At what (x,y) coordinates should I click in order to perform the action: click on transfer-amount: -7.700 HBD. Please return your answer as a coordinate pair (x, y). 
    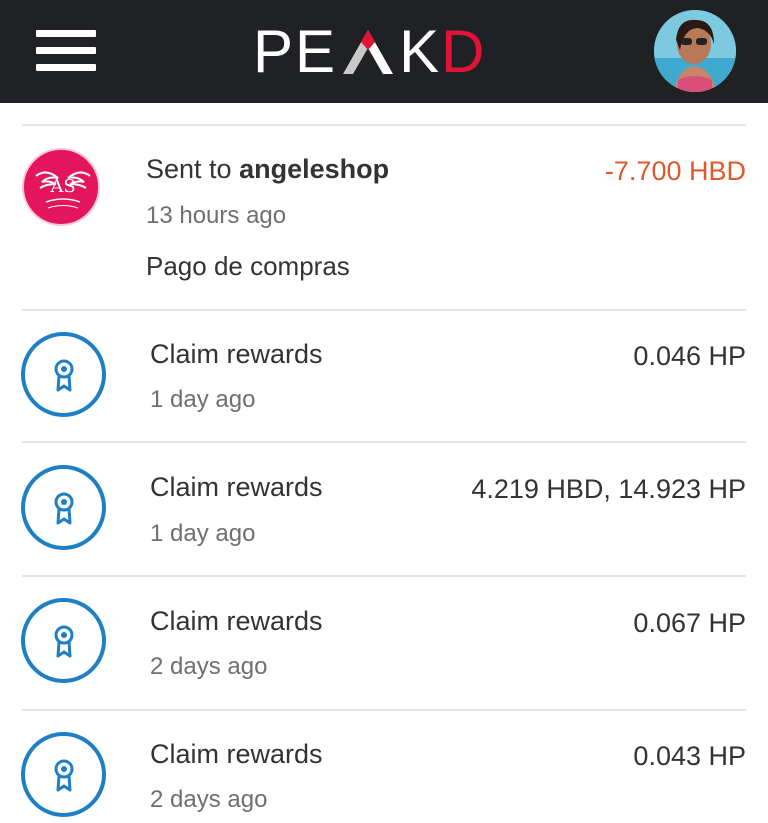
    Looking at the image, I should click on (675, 171).